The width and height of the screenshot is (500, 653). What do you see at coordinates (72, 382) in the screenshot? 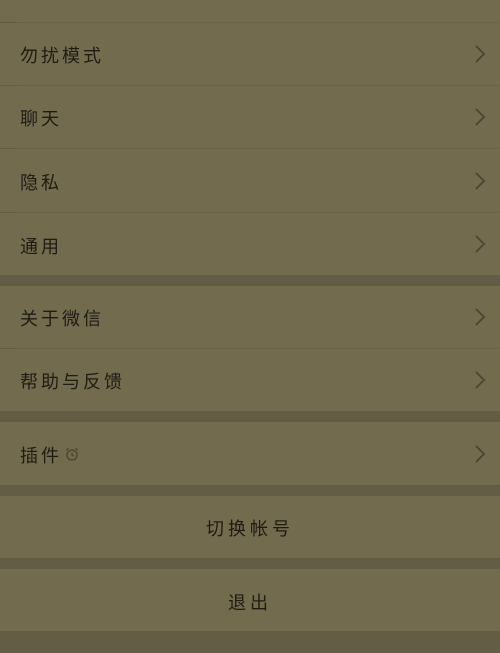
I see `settings-item-label: 帮助与反馈` at bounding box center [72, 382].